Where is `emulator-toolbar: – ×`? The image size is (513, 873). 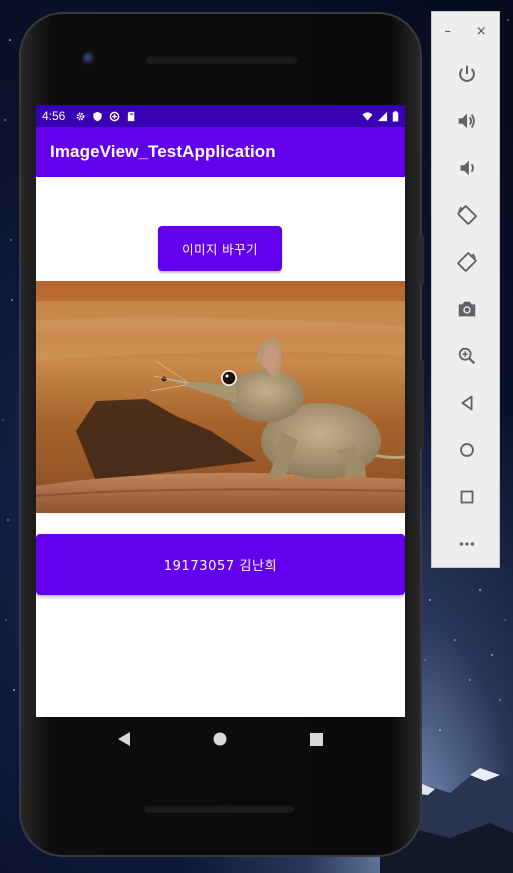
emulator-toolbar: – × is located at coordinates (465, 289).